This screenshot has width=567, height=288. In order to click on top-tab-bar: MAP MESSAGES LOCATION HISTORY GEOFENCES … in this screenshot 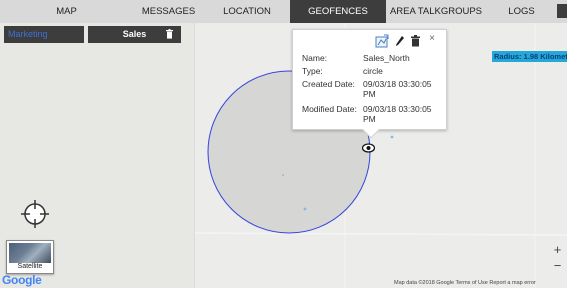, I will do `click(283, 20)`.